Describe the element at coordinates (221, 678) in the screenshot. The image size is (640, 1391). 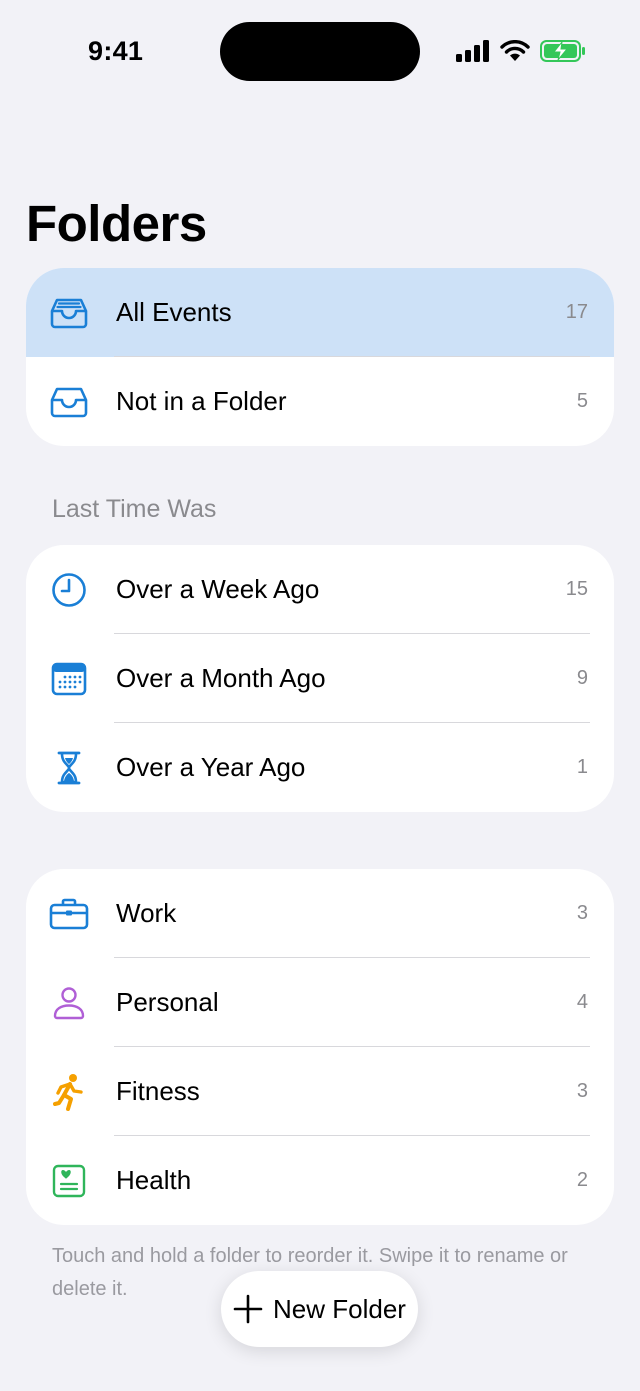
I see `row-label: Over a Month Ago` at that location.